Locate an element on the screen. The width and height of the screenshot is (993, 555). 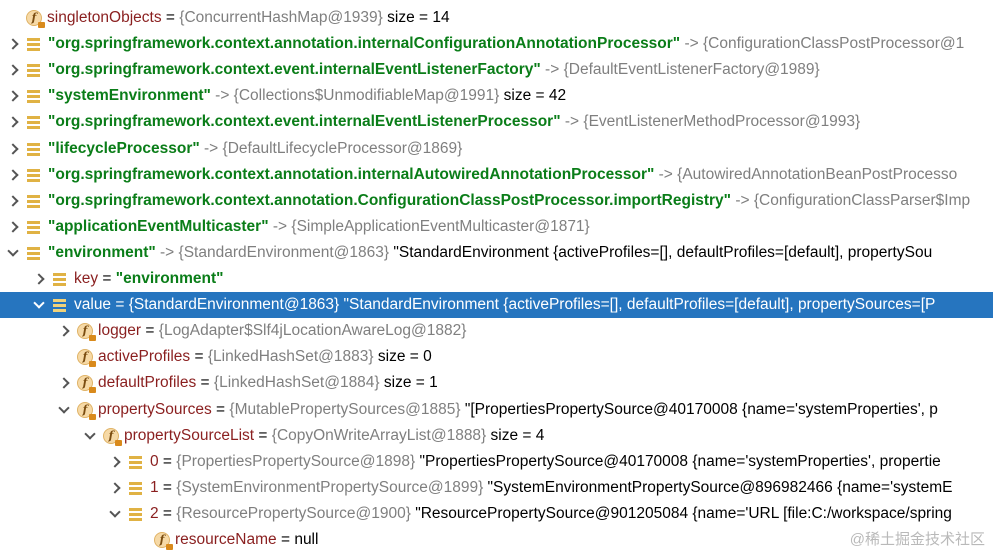
row-text-k: 1 is located at coordinates (154, 487).